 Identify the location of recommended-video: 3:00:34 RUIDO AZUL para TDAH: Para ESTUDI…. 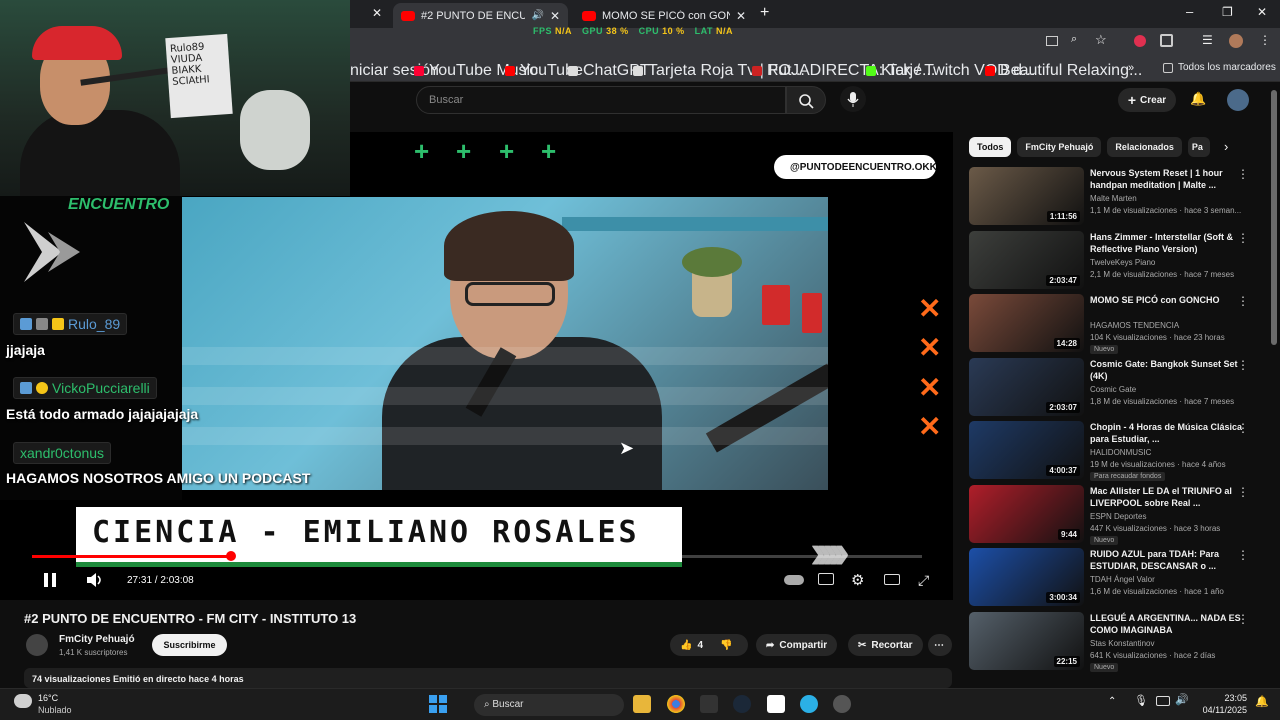
(1119, 578).